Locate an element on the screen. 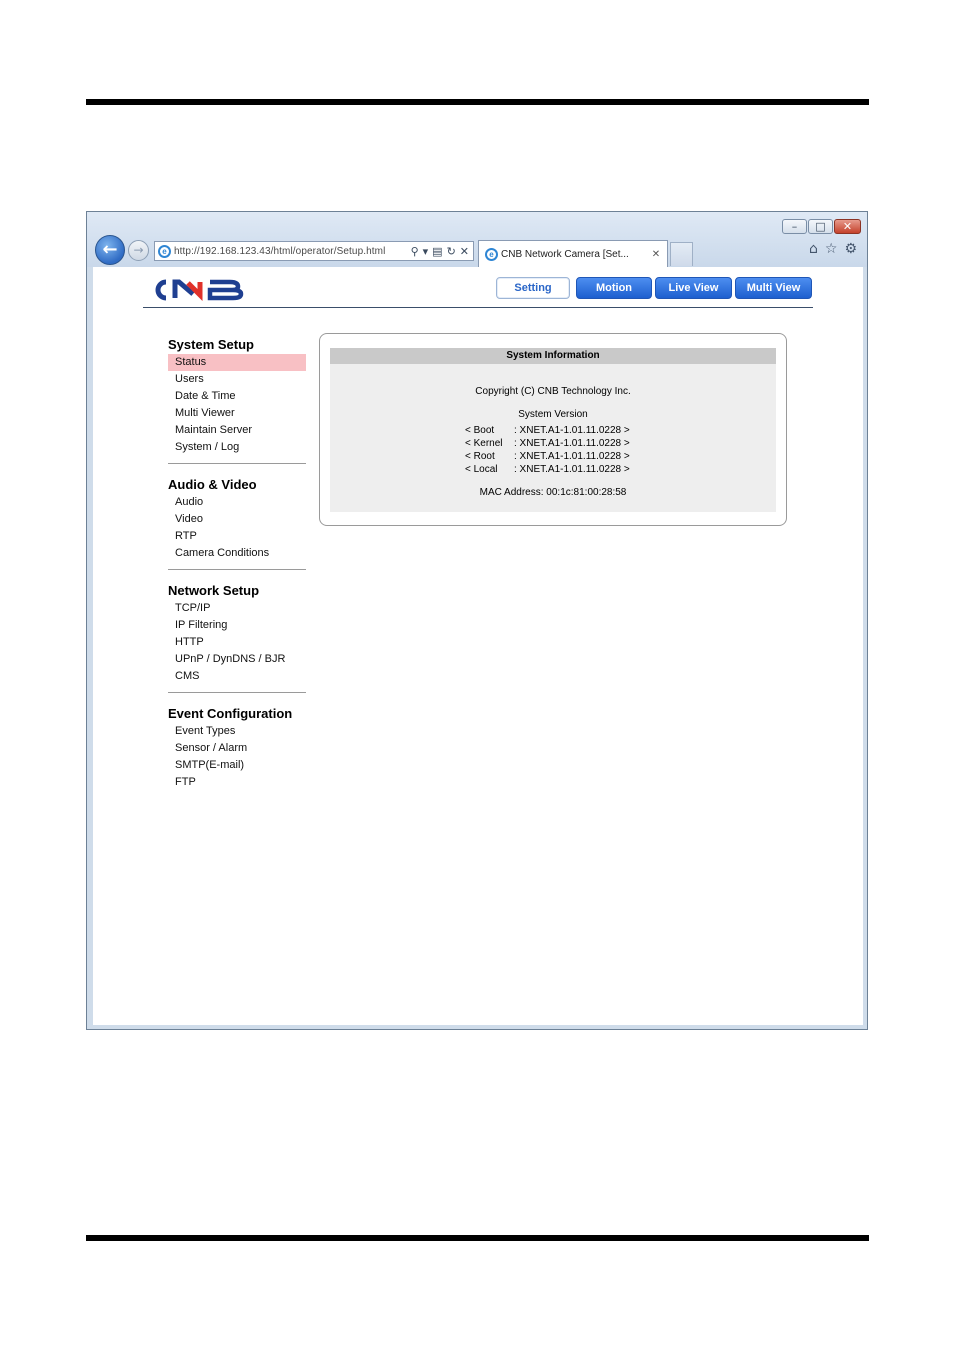 The width and height of the screenshot is (954, 1350). section-audio-video: Audio & Video is located at coordinates (212, 484).